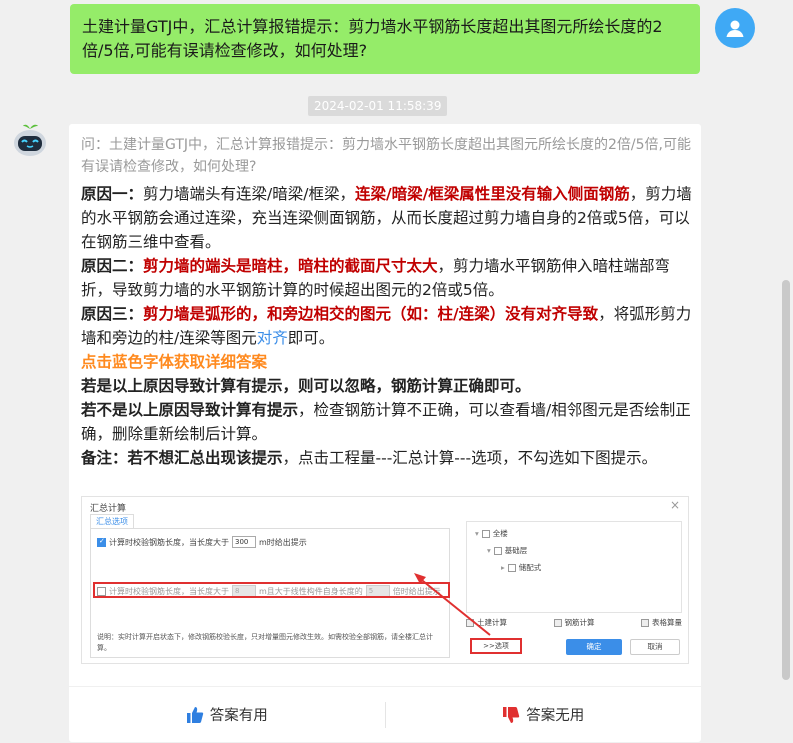  Describe the element at coordinates (194, 714) in the screenshot. I see `thumbs-up-icon` at that location.